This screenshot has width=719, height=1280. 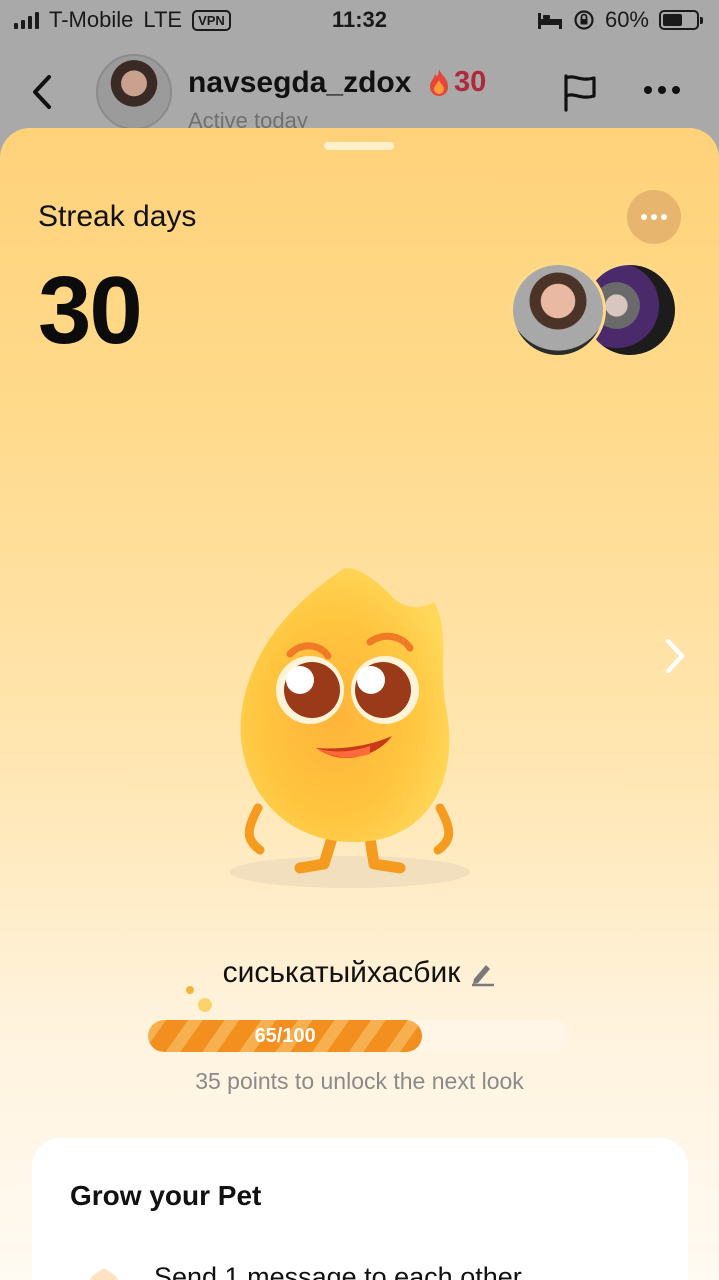 I want to click on next-pet-arrow, so click(x=675, y=656).